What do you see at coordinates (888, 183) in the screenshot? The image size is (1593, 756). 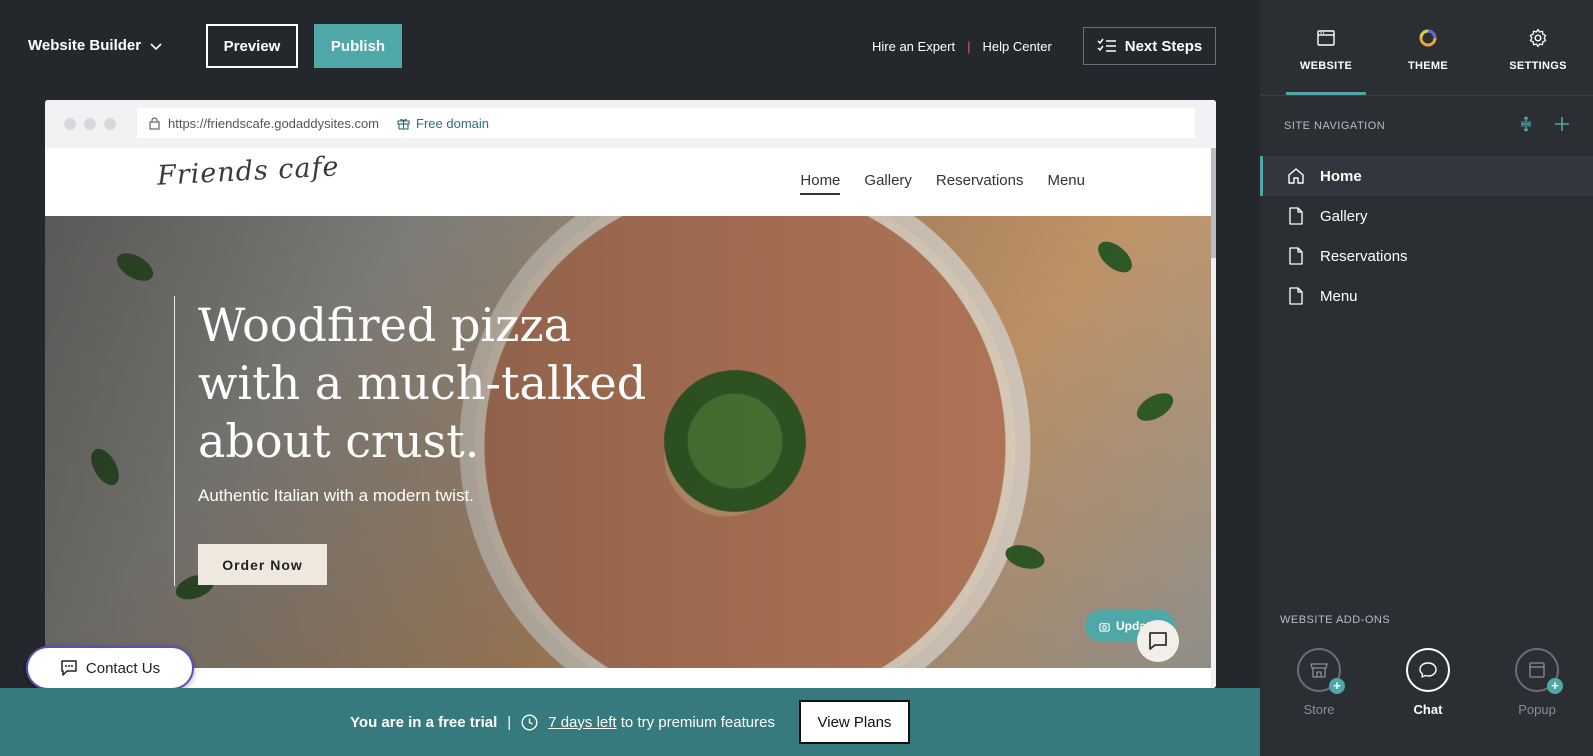 I see `site-nav-gallery: Gallery` at bounding box center [888, 183].